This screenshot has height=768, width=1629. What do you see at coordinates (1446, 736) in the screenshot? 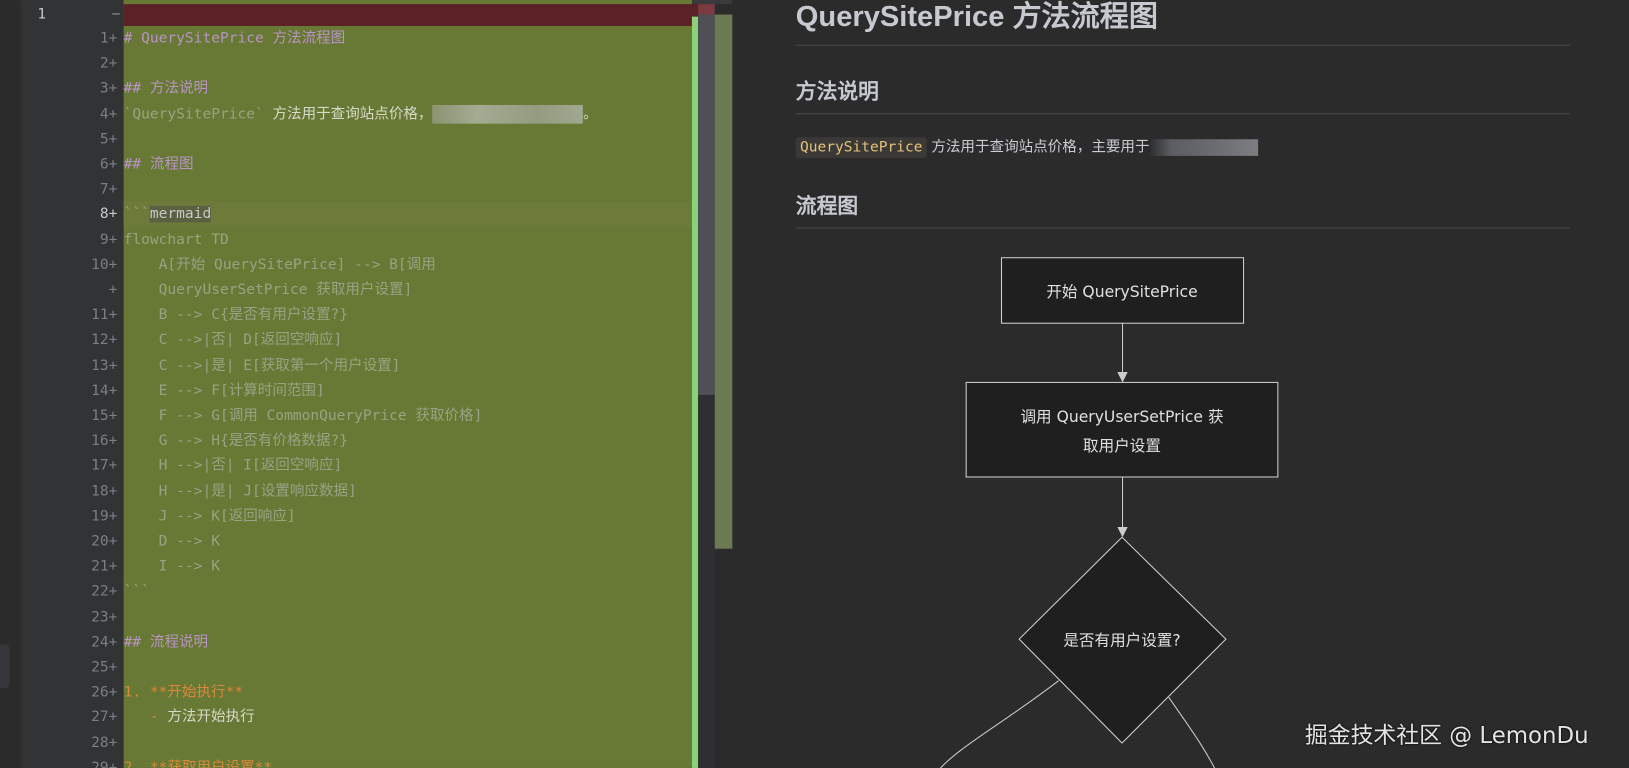
I see `watermark: 掘金技术社区 @ LemonDu` at bounding box center [1446, 736].